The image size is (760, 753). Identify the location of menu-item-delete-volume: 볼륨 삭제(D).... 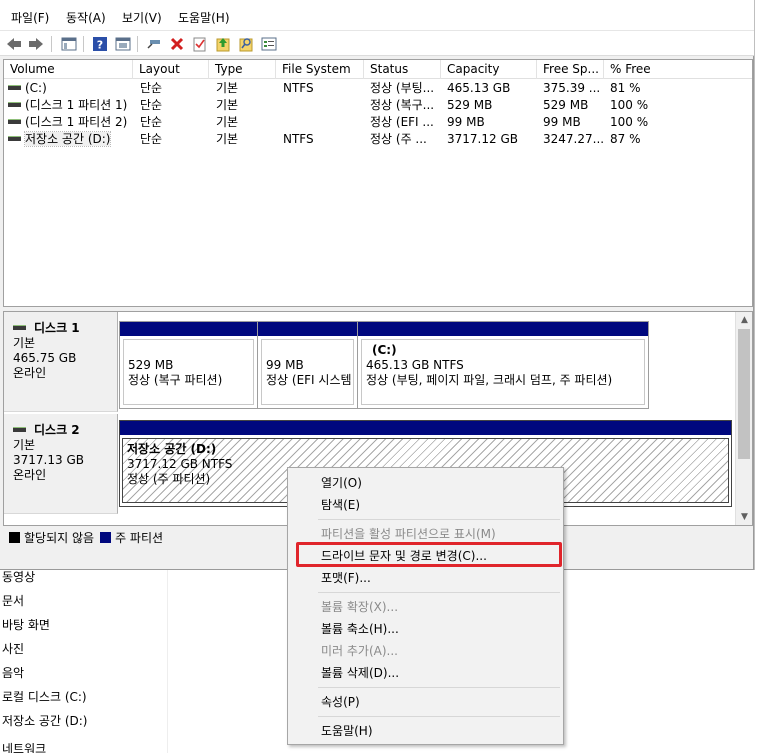
(425, 673).